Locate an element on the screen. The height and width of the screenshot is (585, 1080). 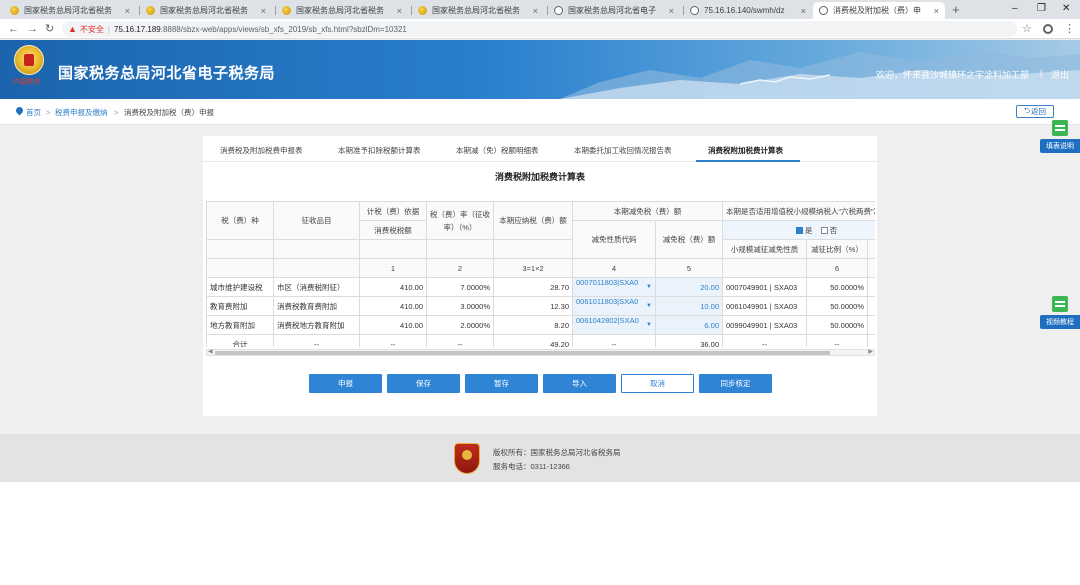
breadcrumb-tax-declaration: 税费申报及缴纳 is located at coordinates (81, 112).